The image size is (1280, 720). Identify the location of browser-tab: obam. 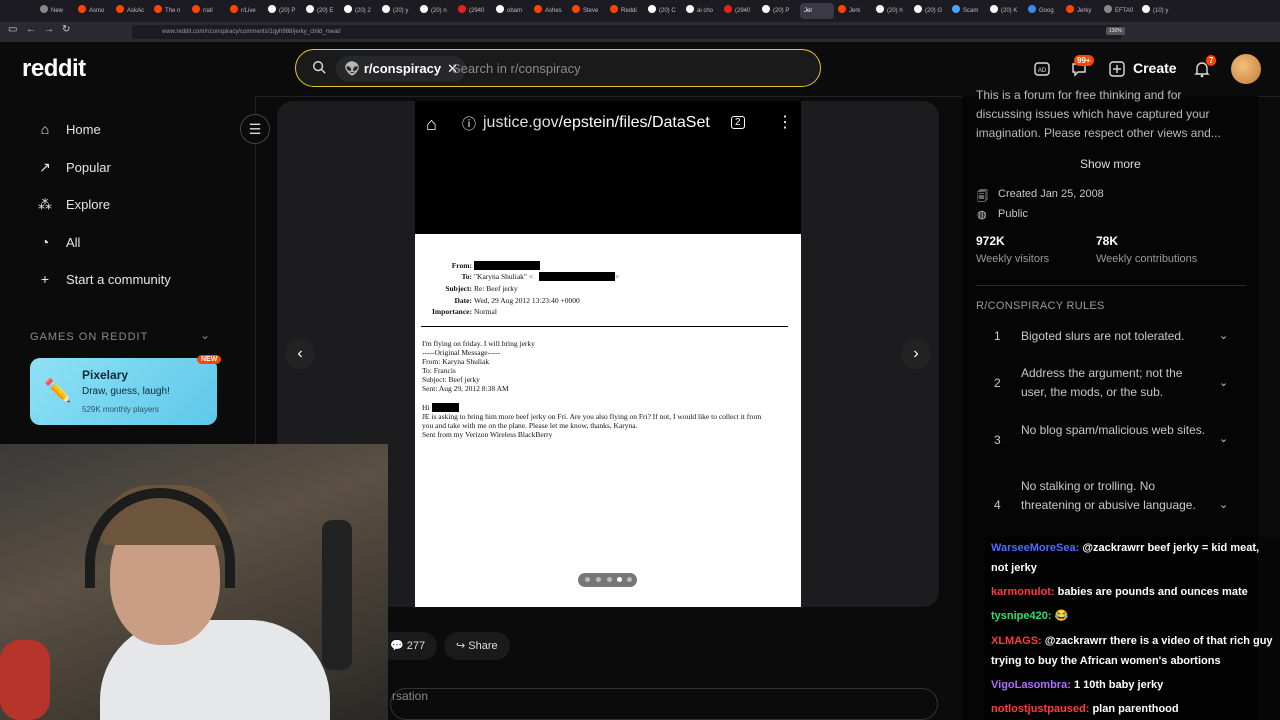
(513, 11).